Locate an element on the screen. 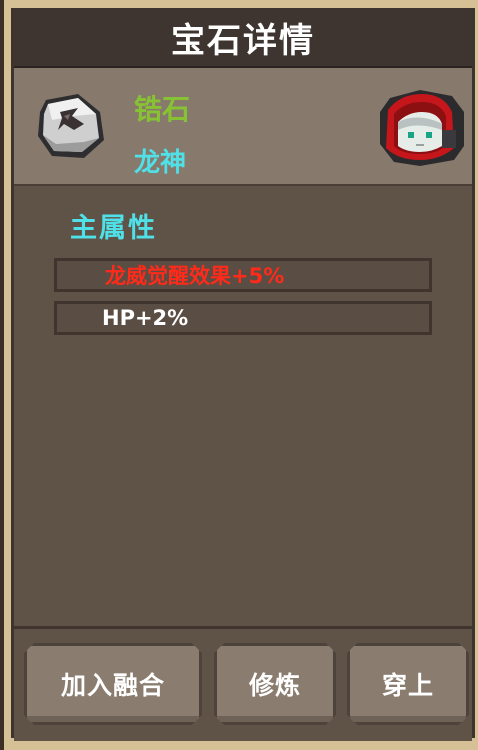  add-to-fusion-button: 加入融合 is located at coordinates (113, 684).